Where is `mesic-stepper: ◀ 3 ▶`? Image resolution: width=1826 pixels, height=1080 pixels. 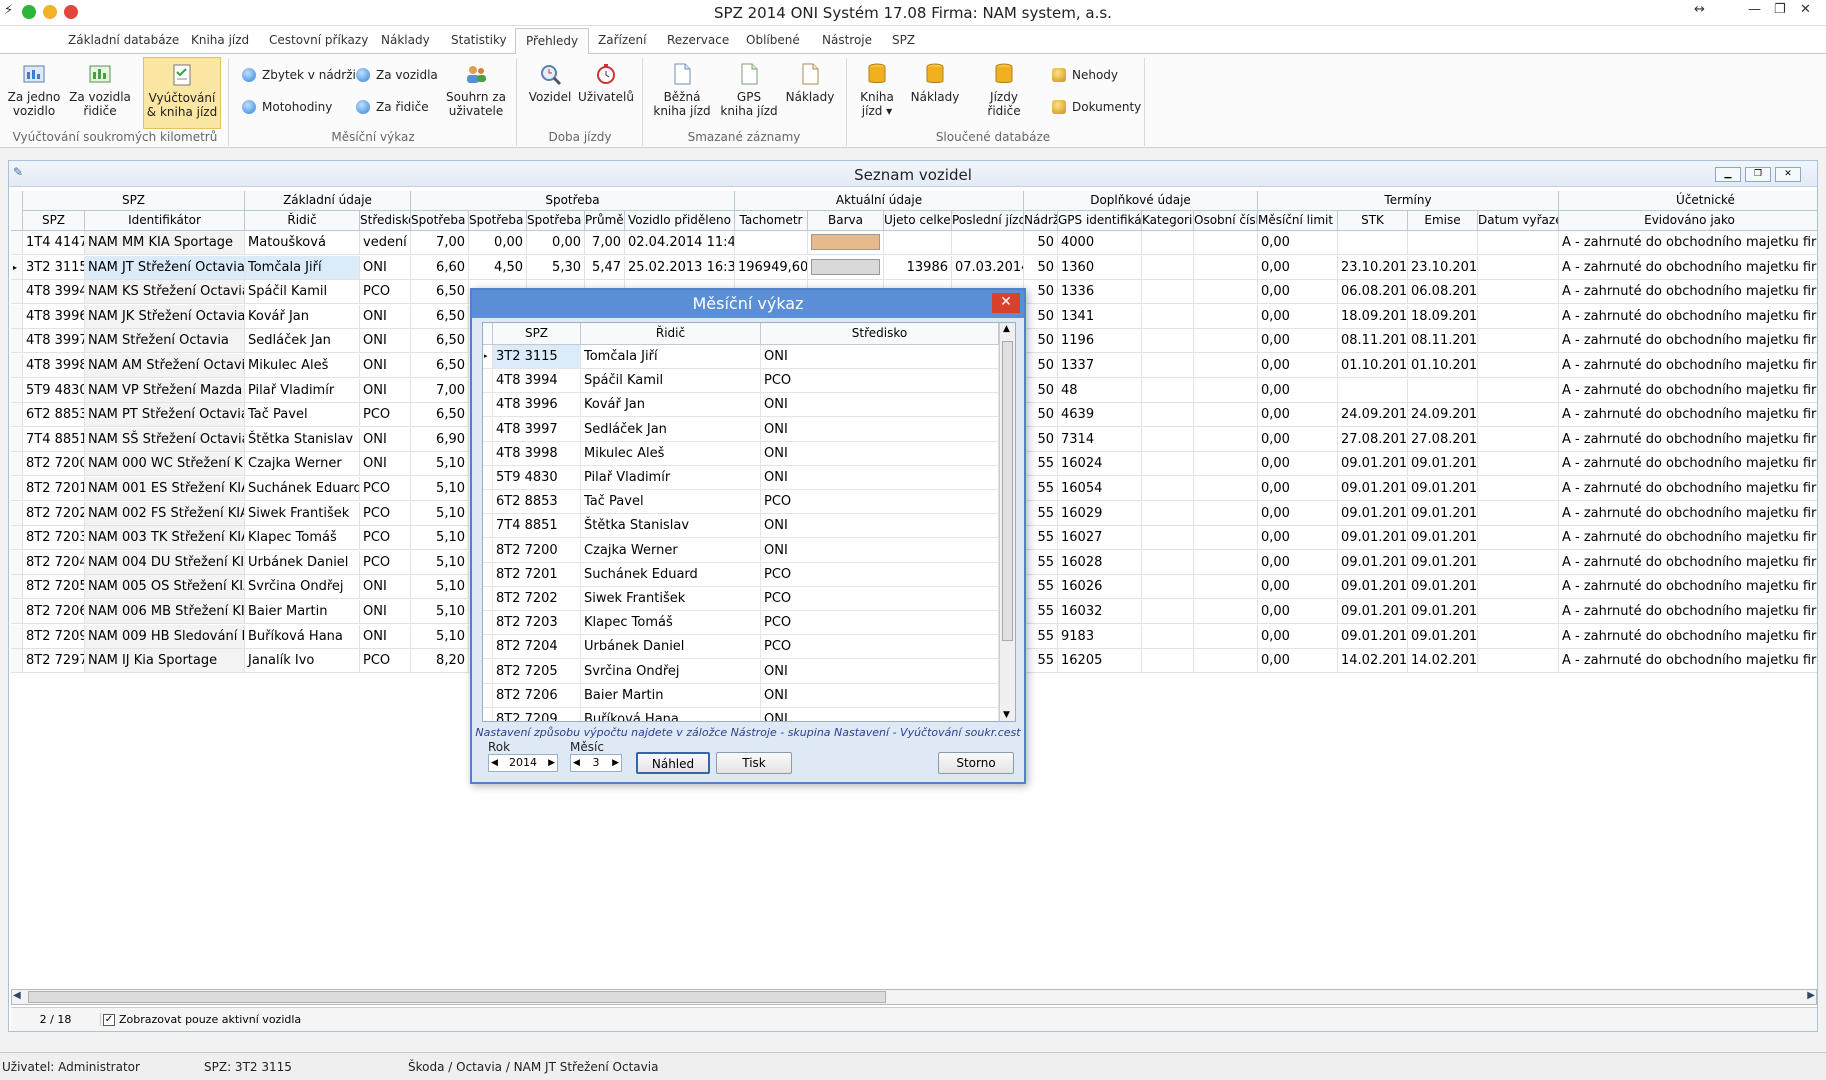
mesic-stepper: ◀ 3 ▶ is located at coordinates (596, 763).